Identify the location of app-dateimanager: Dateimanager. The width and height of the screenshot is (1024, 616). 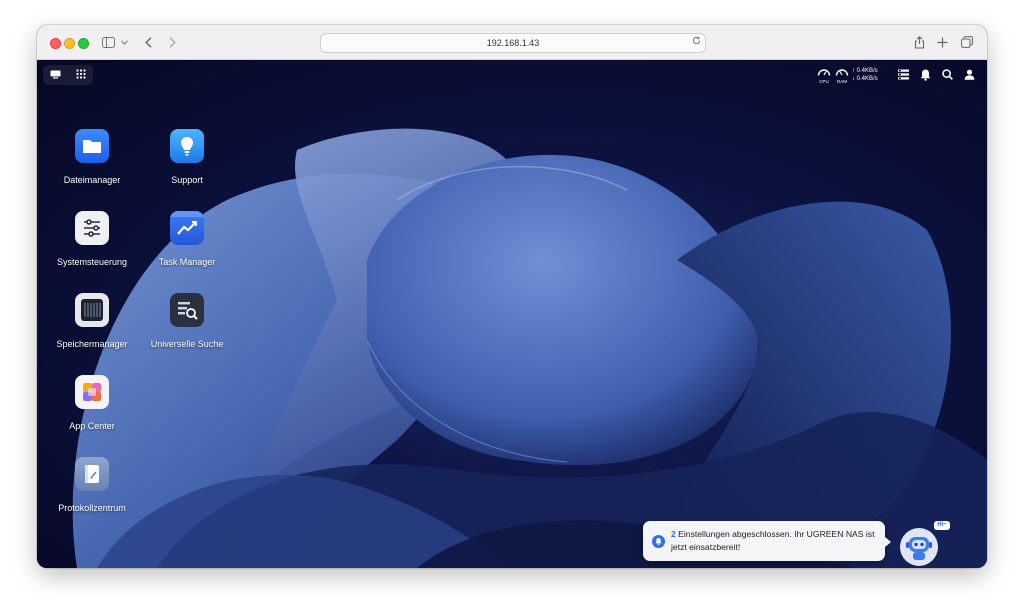
(92, 157).